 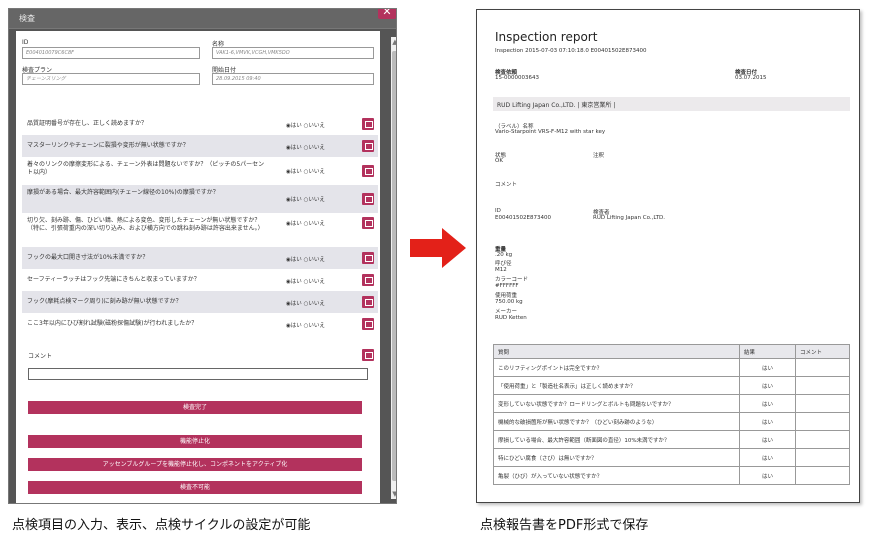 What do you see at coordinates (293, 79) in the screenshot?
I see `date-field: 28.09.2015 09:40` at bounding box center [293, 79].